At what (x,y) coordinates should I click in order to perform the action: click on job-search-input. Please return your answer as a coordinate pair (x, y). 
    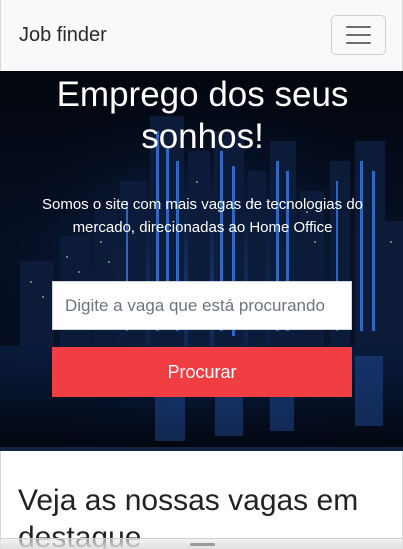
    Looking at the image, I should click on (202, 305).